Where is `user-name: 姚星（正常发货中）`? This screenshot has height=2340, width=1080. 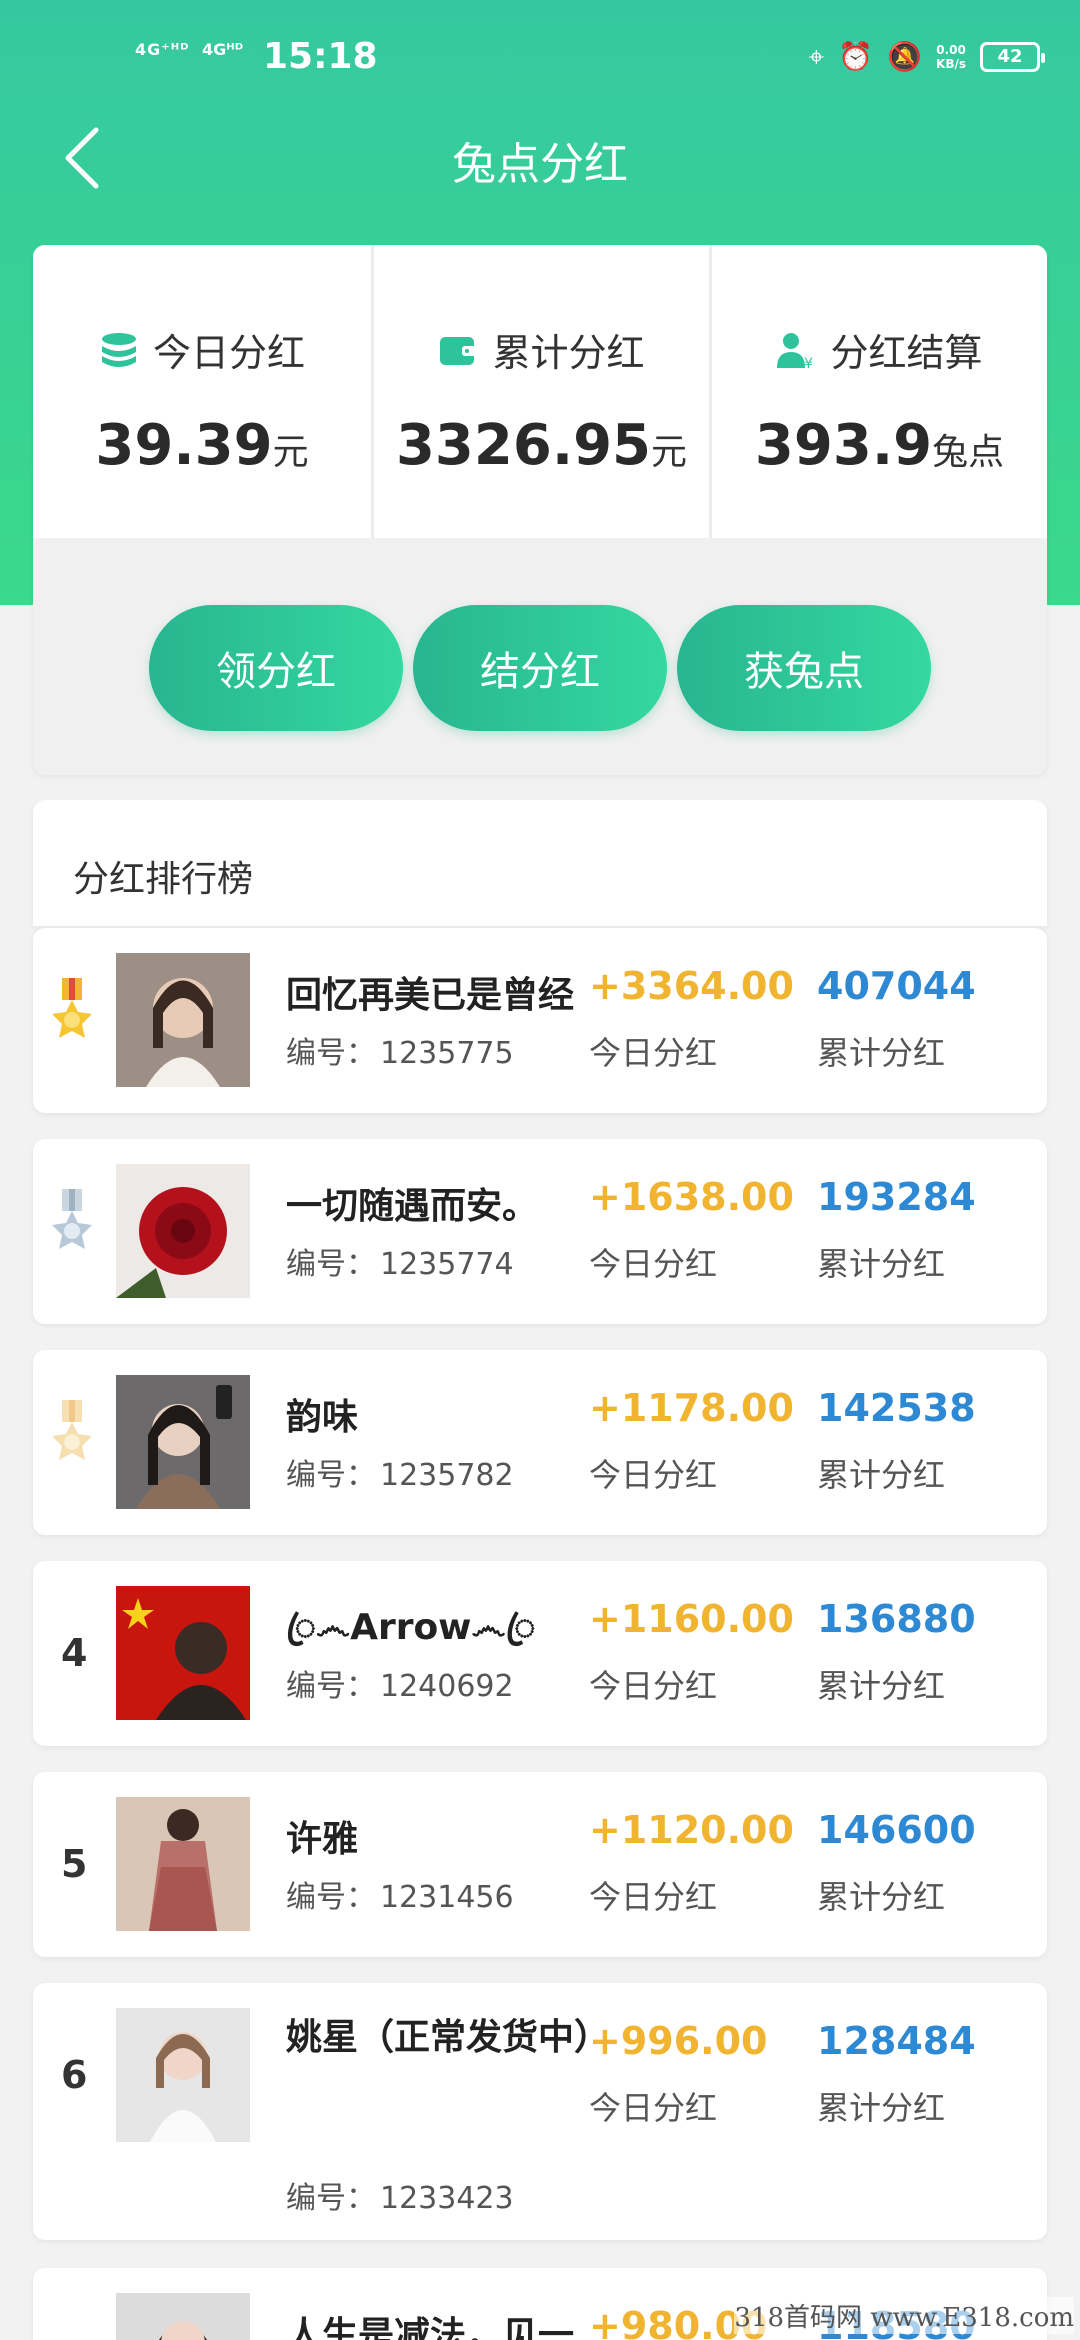
user-name: 姚星（正常发货中） is located at coordinates (441, 2037).